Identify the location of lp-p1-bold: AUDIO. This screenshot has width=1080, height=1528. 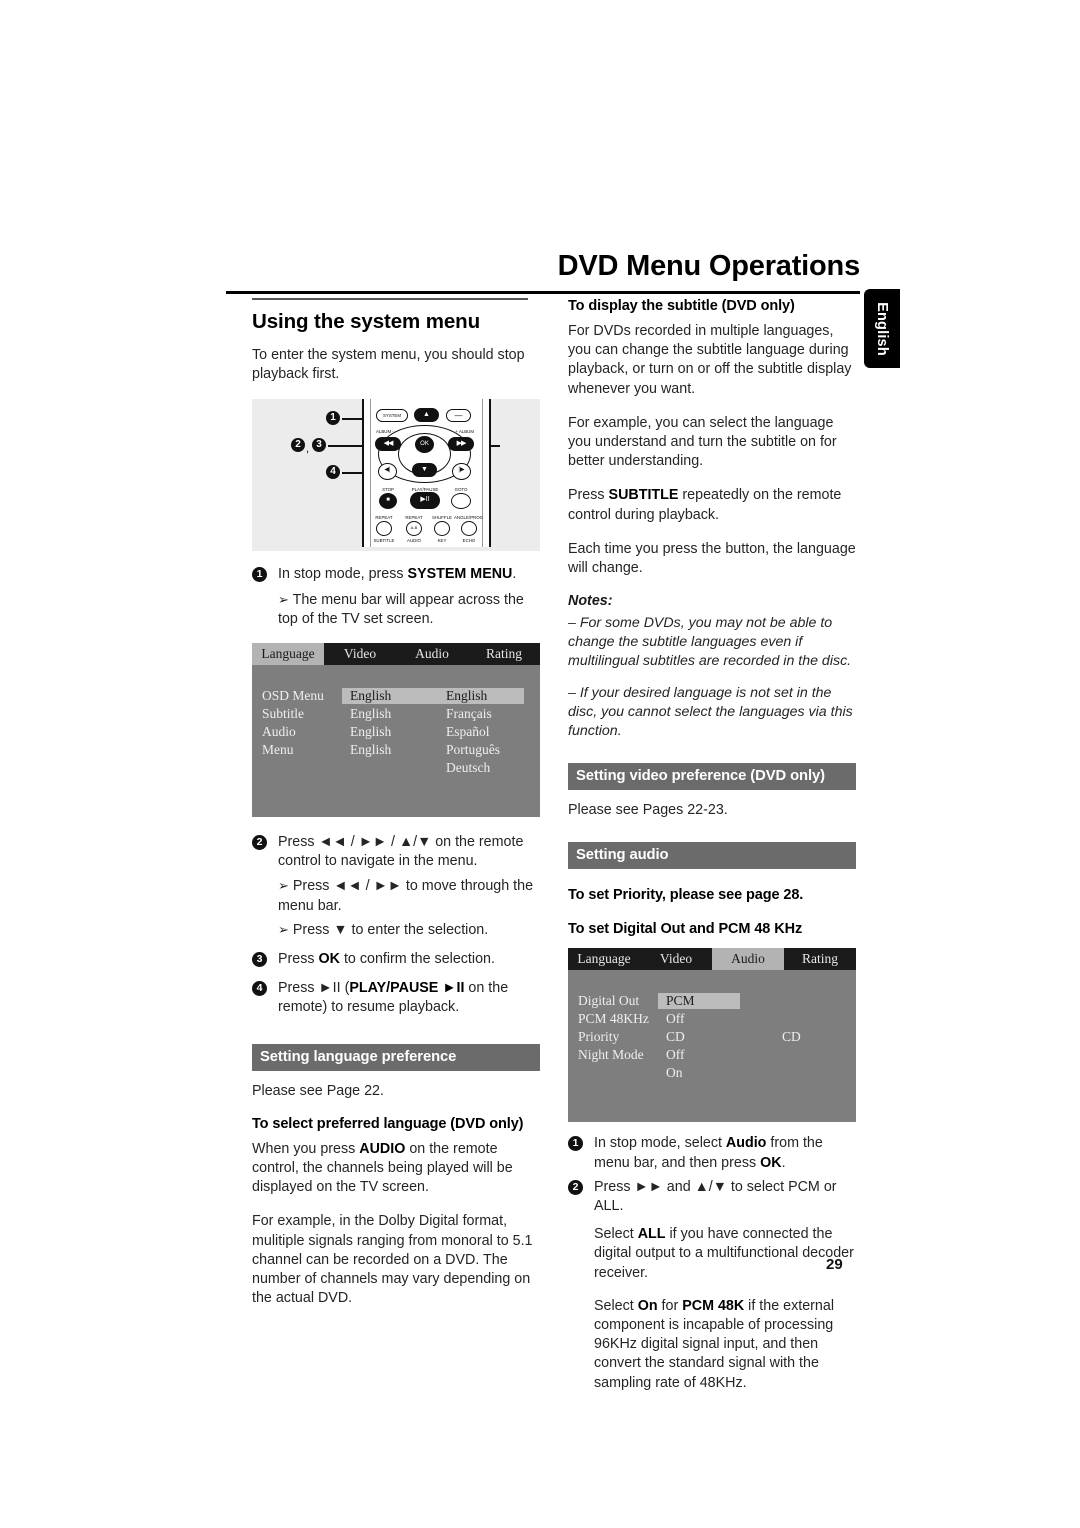
(382, 1148).